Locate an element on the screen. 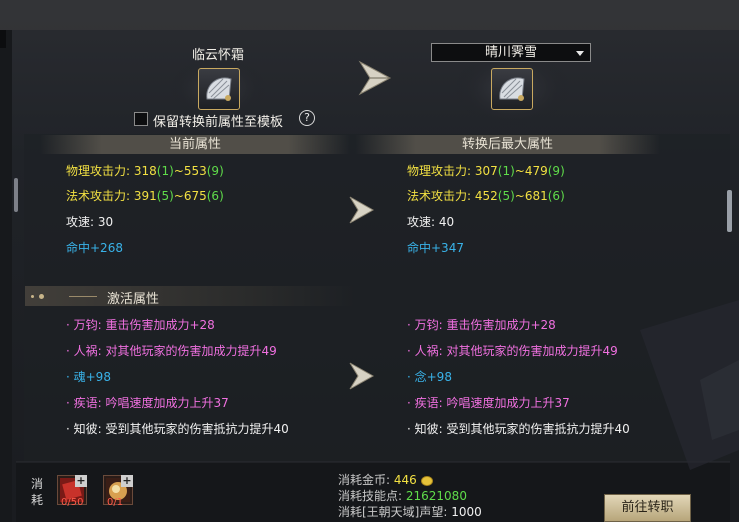 This screenshot has height=522, width=739. material-slot: + 0/50 is located at coordinates (72, 491).